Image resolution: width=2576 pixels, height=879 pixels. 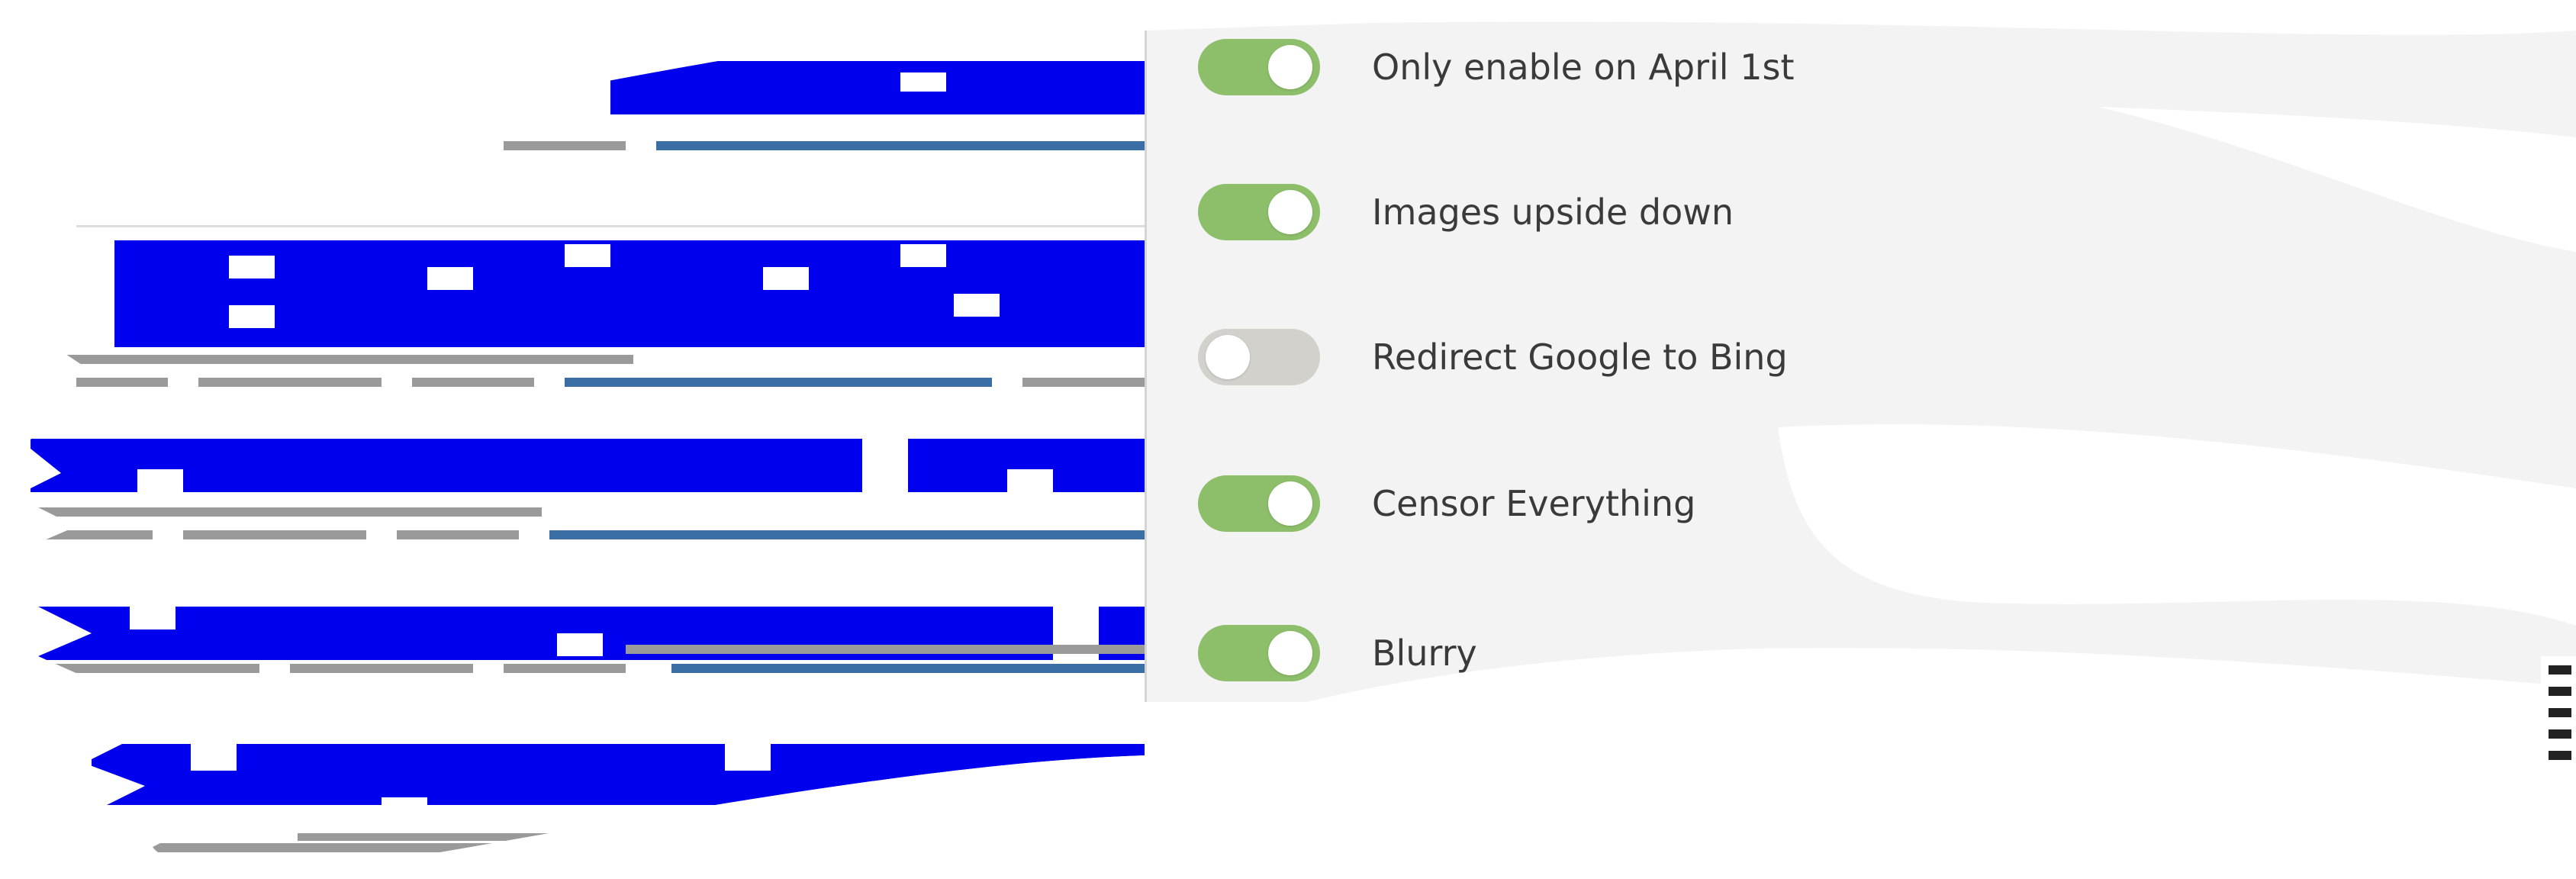 What do you see at coordinates (1259, 212) in the screenshot?
I see `images-upside-down-toggle` at bounding box center [1259, 212].